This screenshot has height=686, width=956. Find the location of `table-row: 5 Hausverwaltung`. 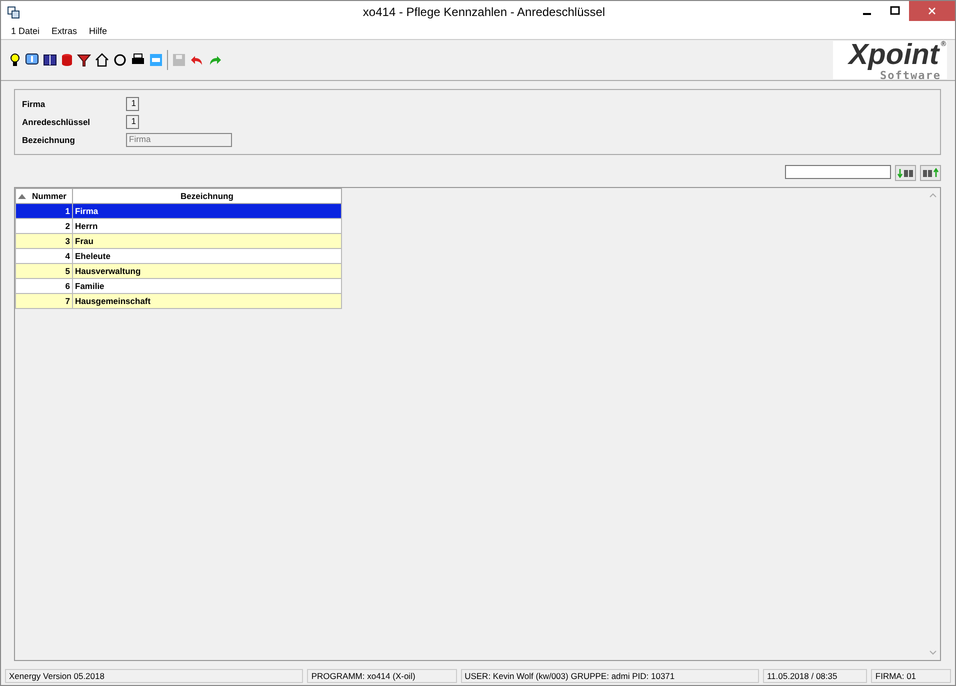

table-row: 5 Hausverwaltung is located at coordinates (179, 271).